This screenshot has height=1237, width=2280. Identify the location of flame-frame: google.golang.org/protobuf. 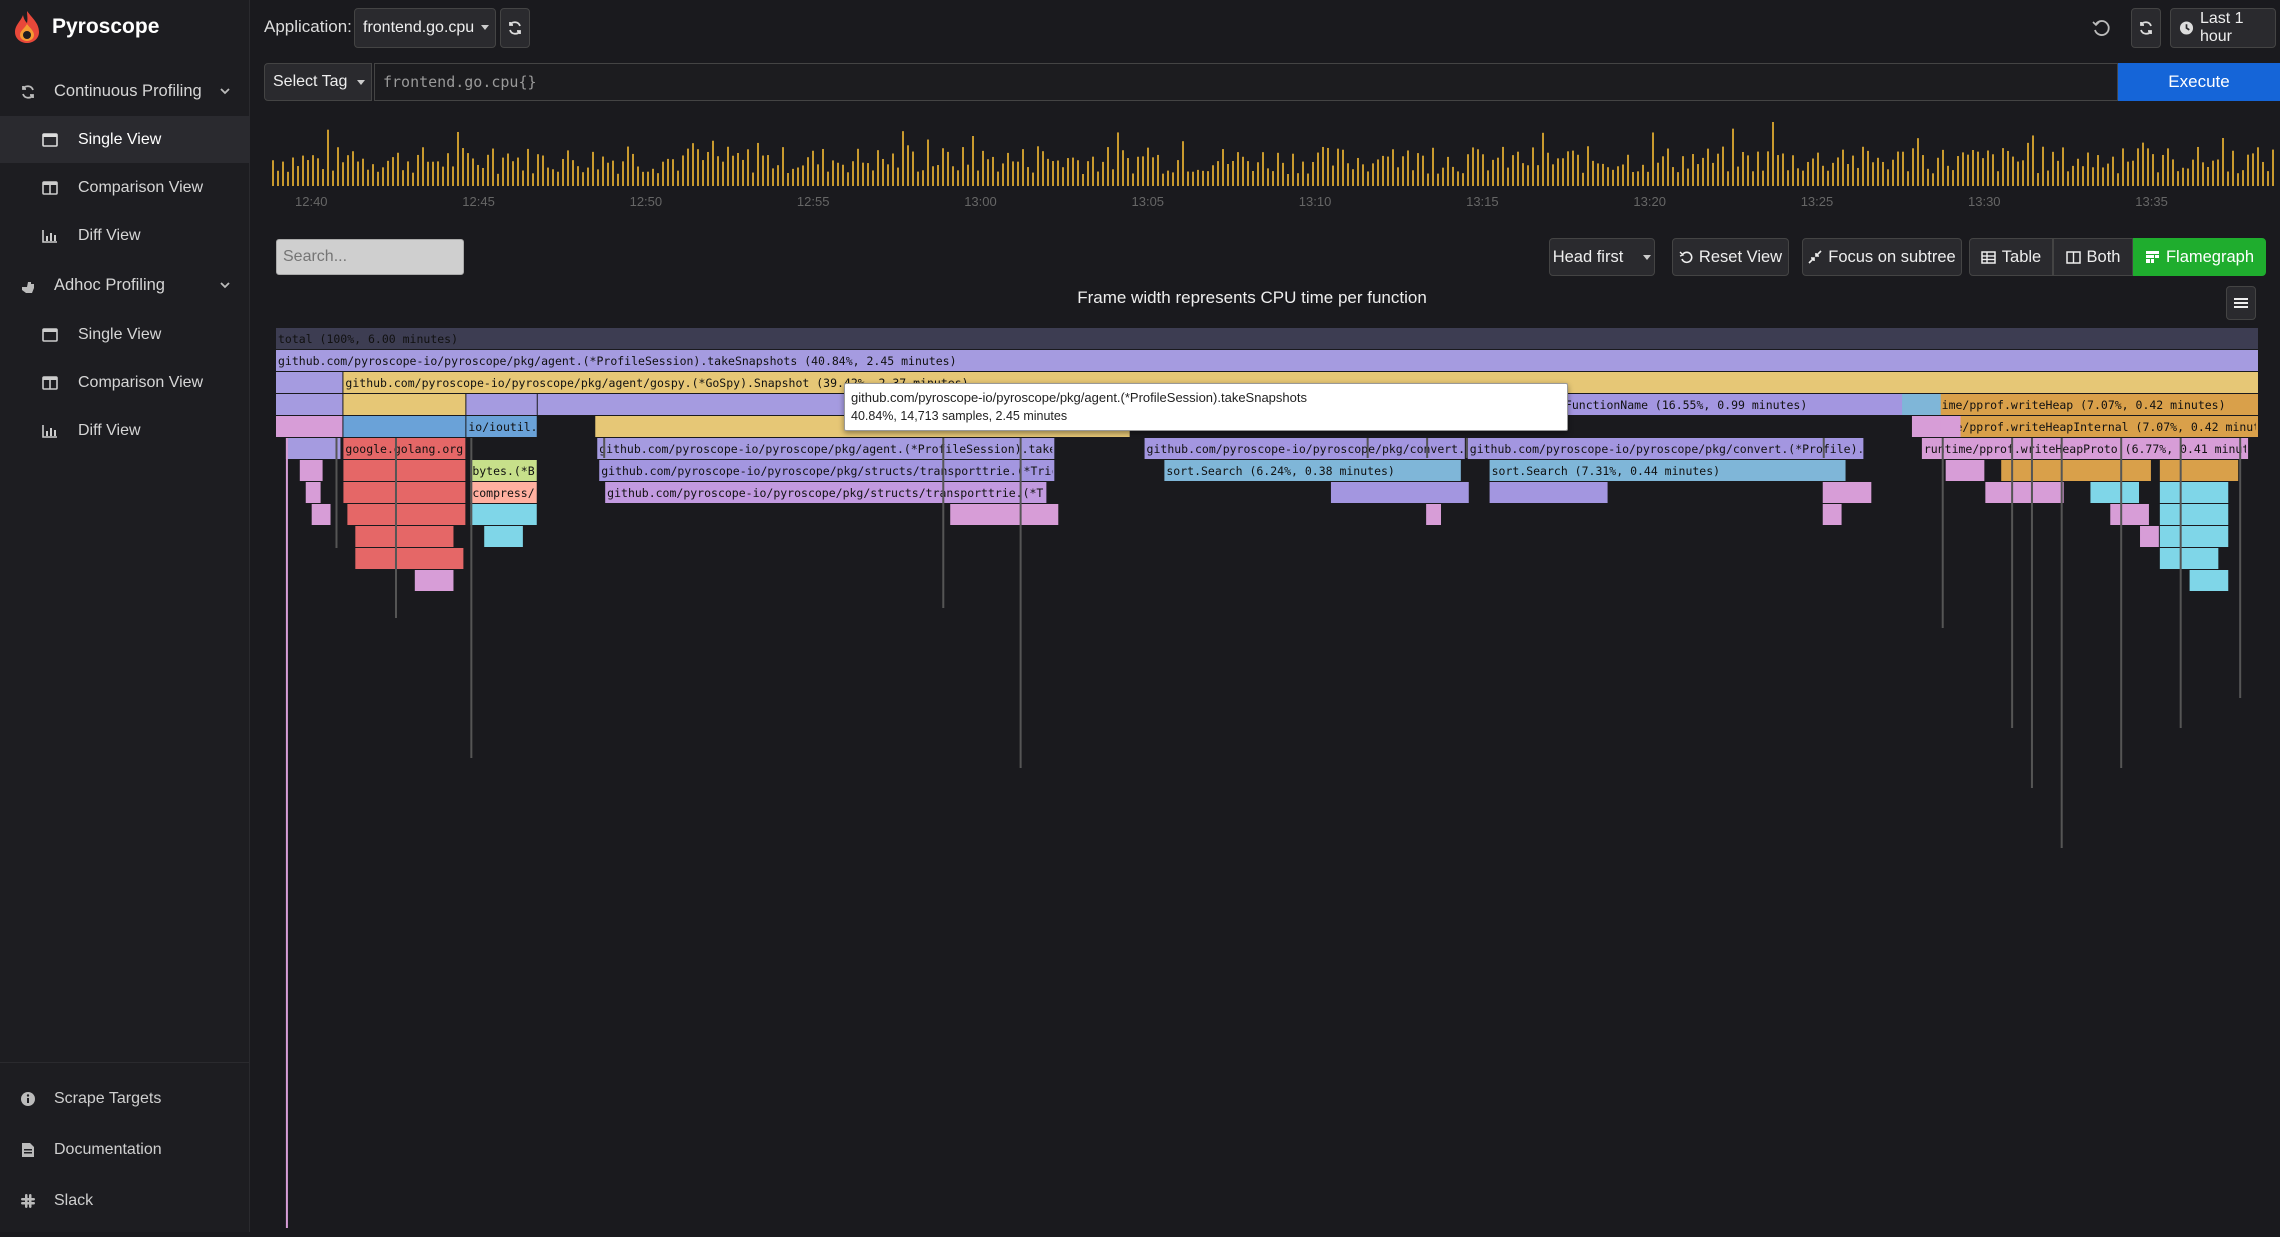
(434, 448).